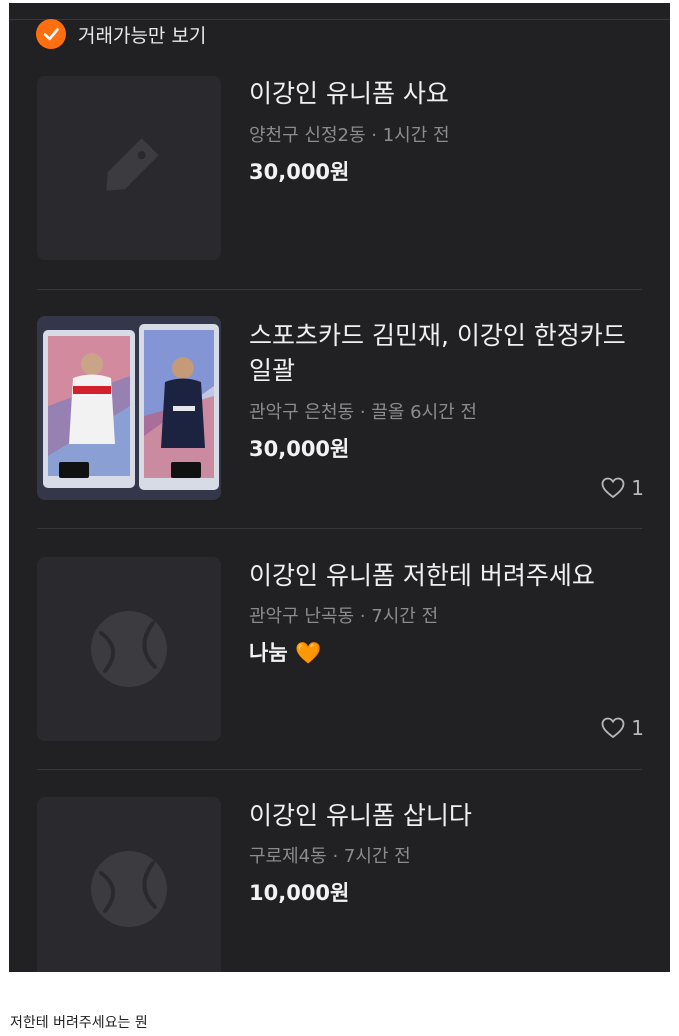  What do you see at coordinates (307, 135) in the screenshot?
I see `item-location: 양천구 신정2동` at bounding box center [307, 135].